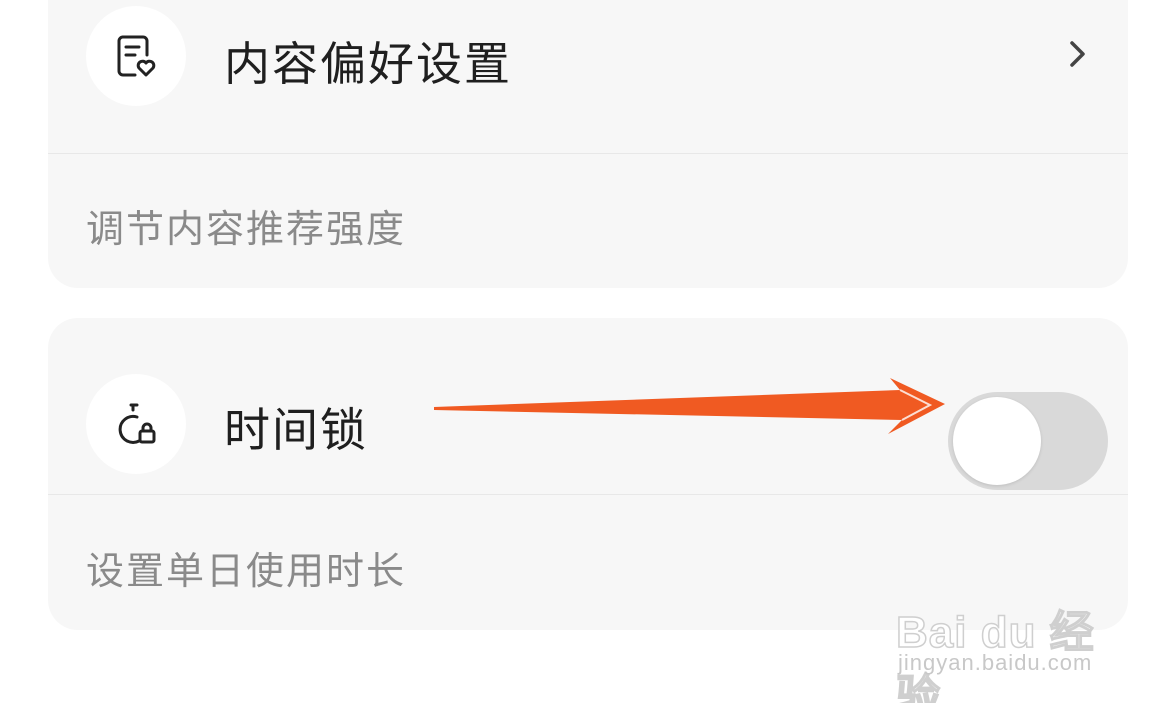  Describe the element at coordinates (995, 662) in the screenshot. I see `watermark-url: jingyan.baidu.com` at that location.